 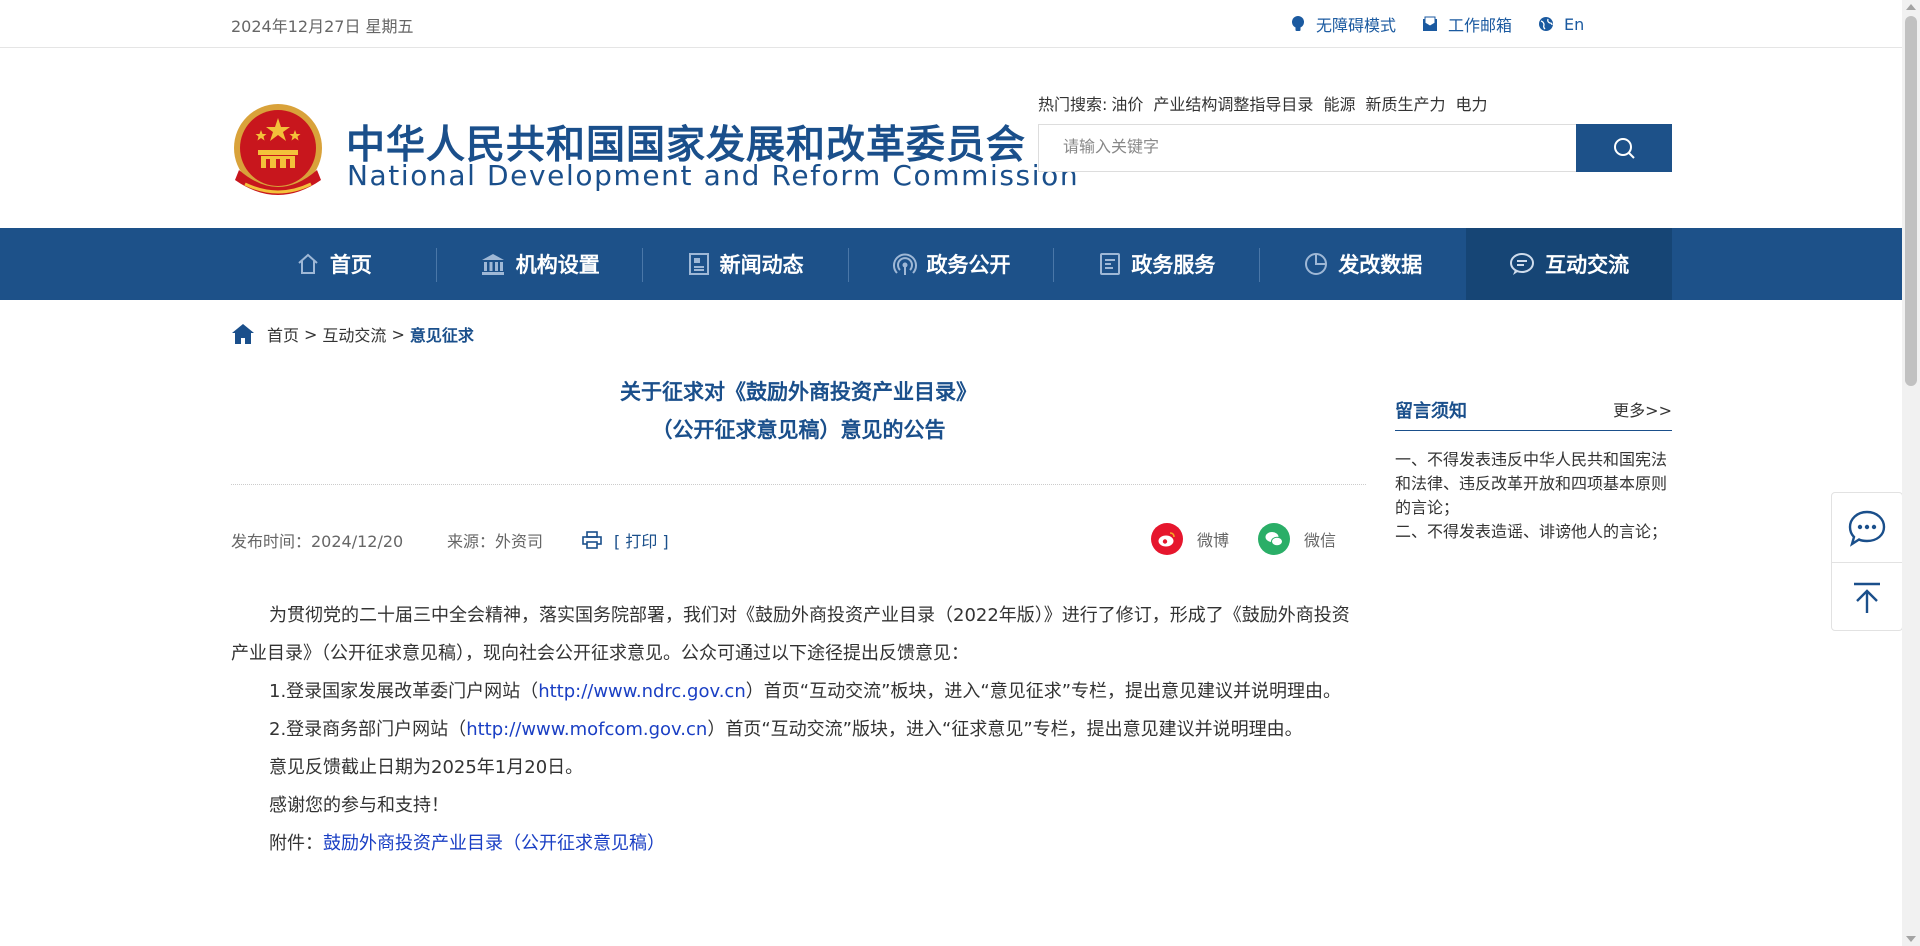 I want to click on floating-toolbar, so click(x=1867, y=561).